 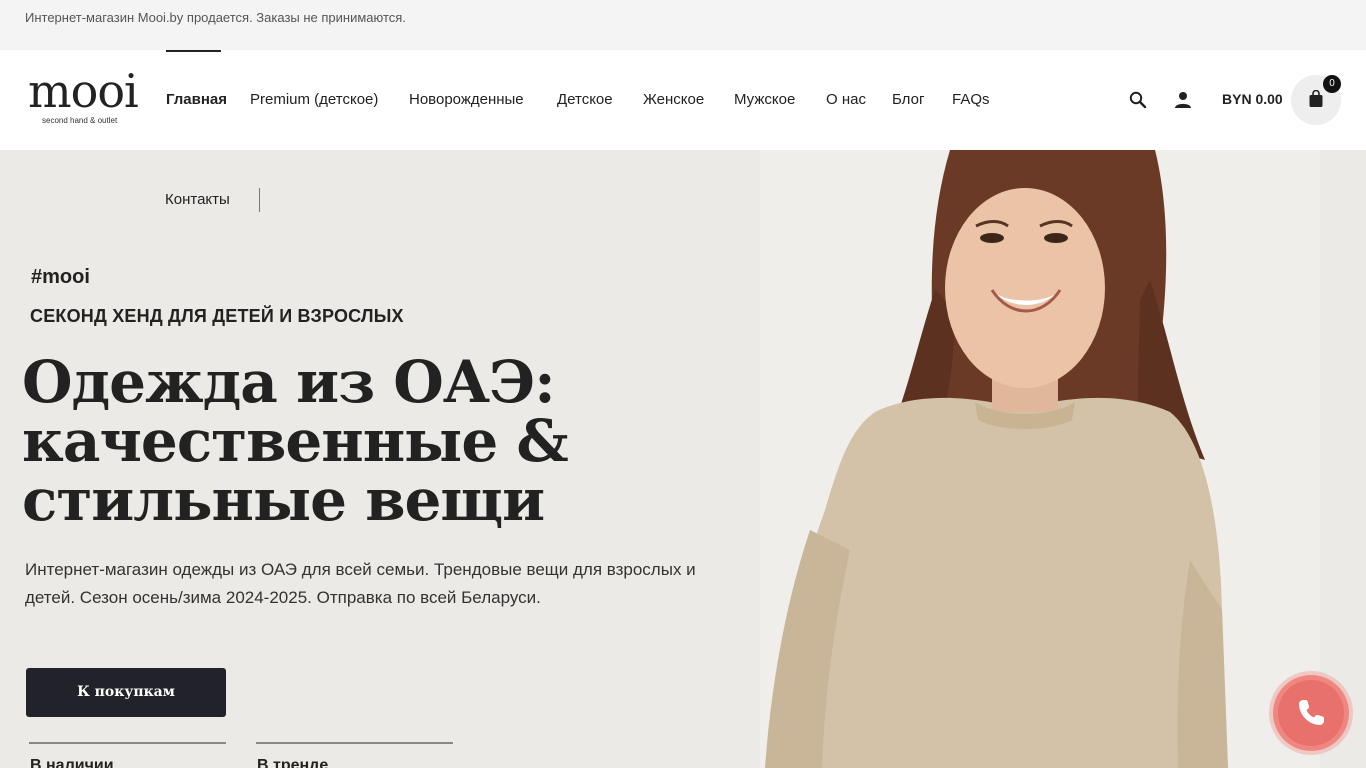 What do you see at coordinates (283, 500) in the screenshot?
I see `hero-headline-line-3: стильные вещи` at bounding box center [283, 500].